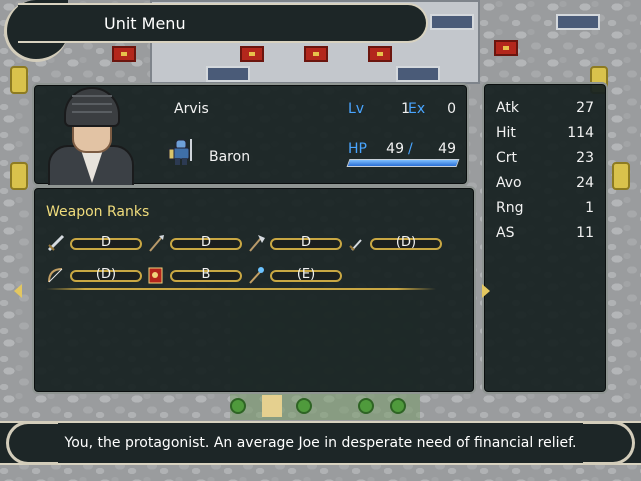 This screenshot has width=641, height=481. Describe the element at coordinates (589, 208) in the screenshot. I see `stat-value: 1` at that location.